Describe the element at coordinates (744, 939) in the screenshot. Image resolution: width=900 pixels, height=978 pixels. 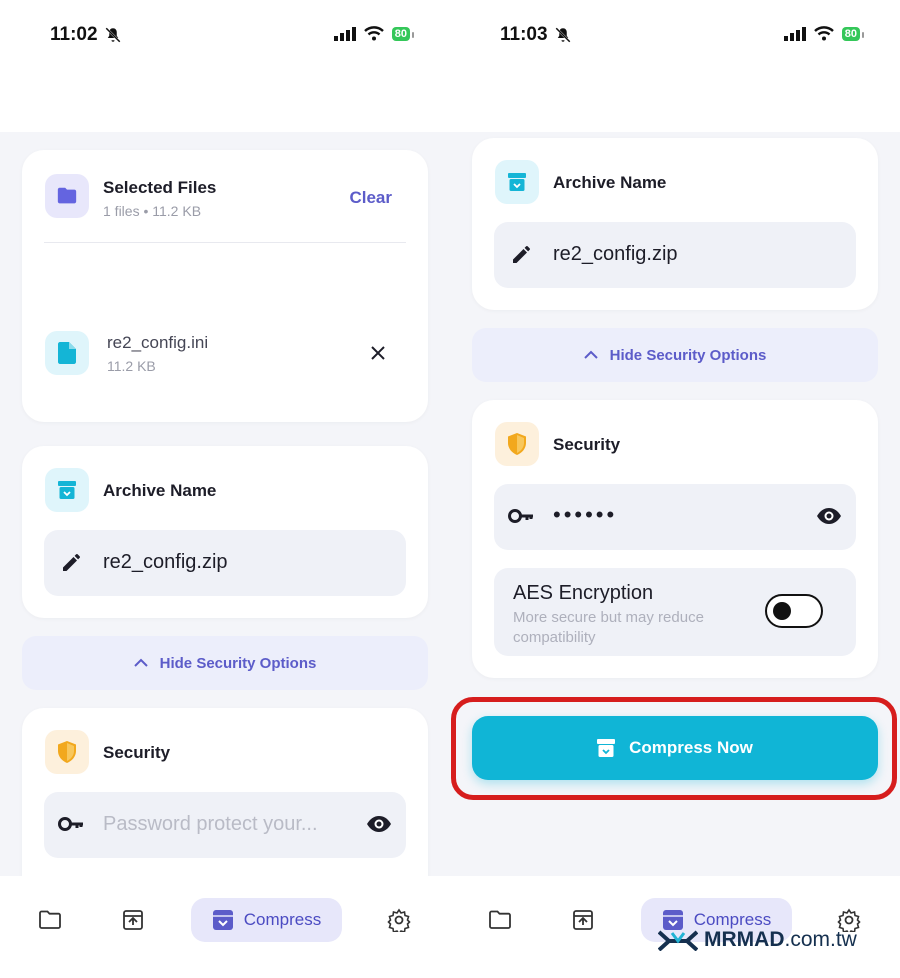
I see `watermark-brand: MRMAD` at that location.